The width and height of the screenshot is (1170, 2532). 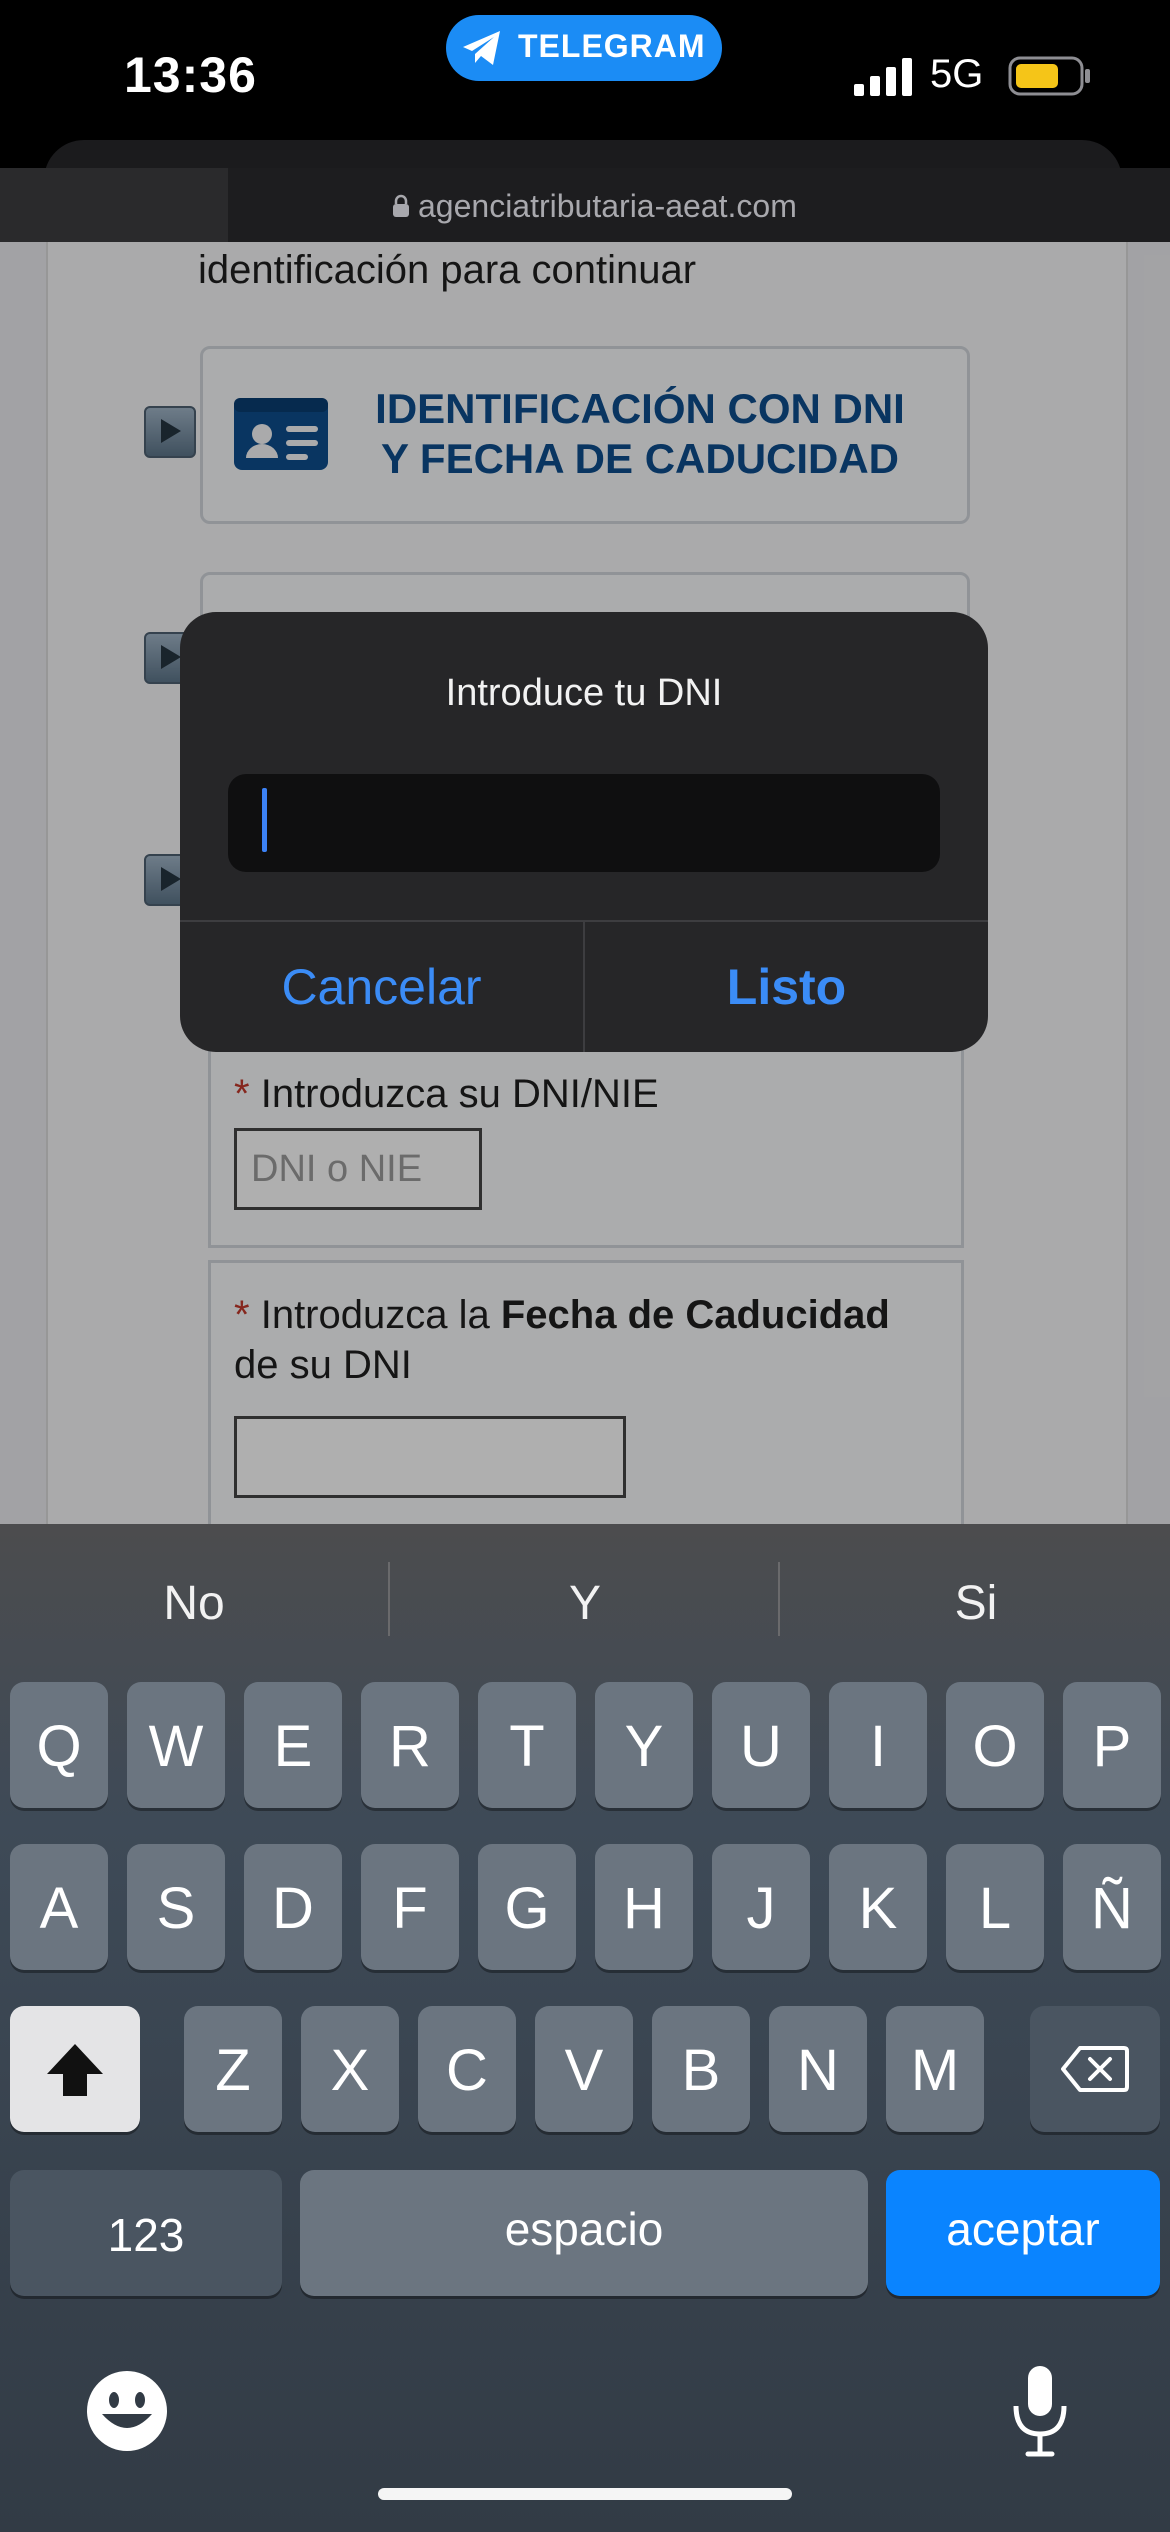 What do you see at coordinates (467, 2069) in the screenshot?
I see `key-c: C` at bounding box center [467, 2069].